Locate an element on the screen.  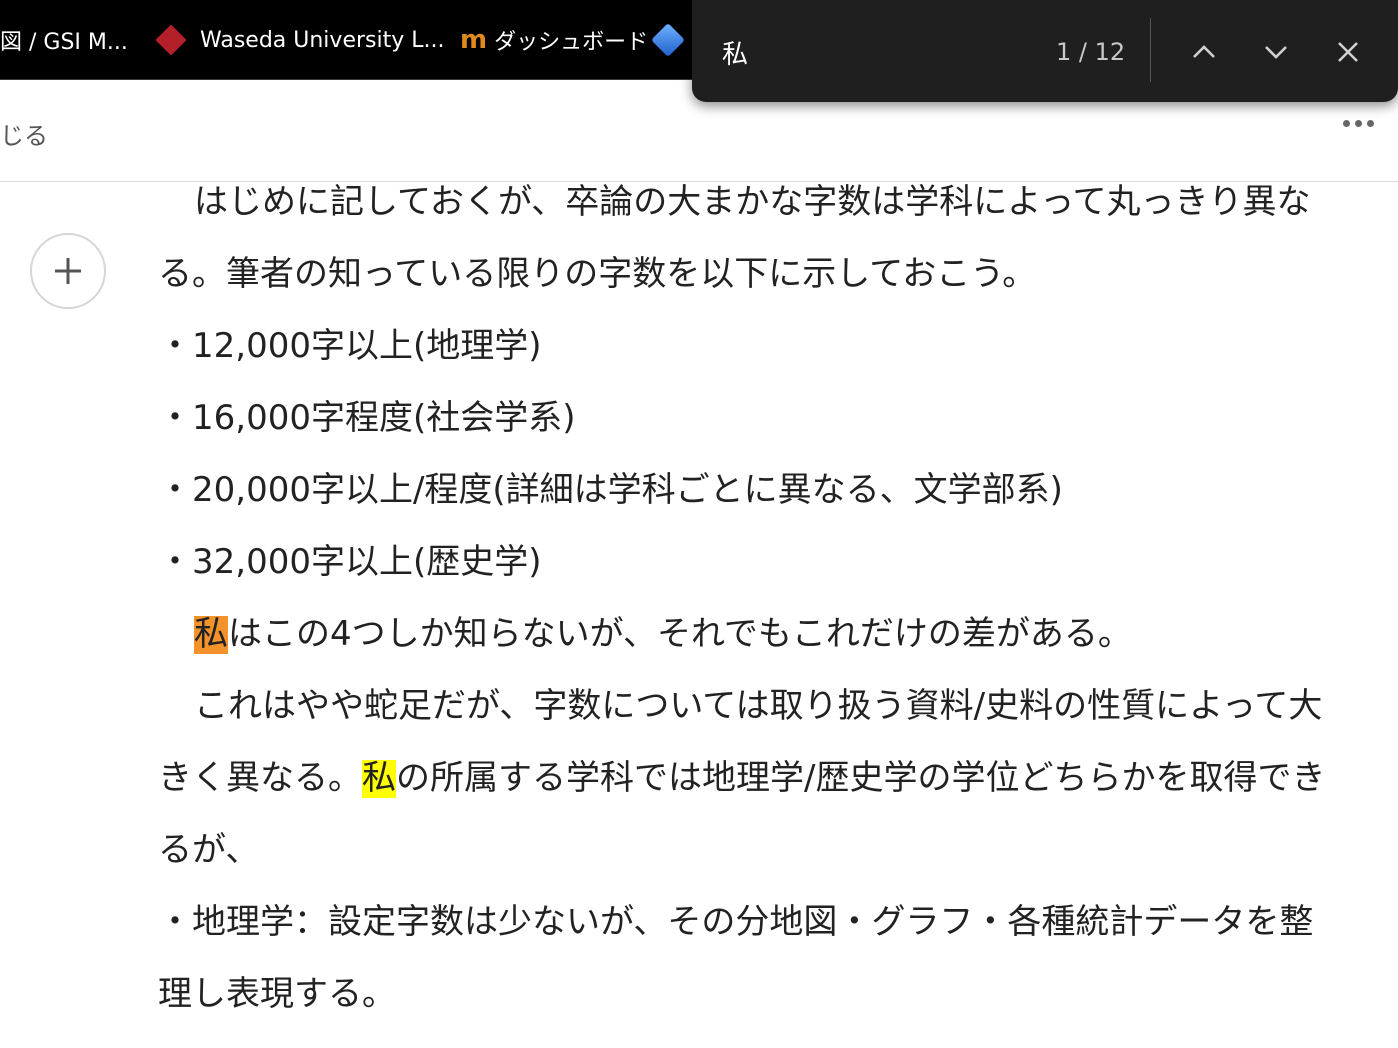
add-block-button is located at coordinates (68, 271).